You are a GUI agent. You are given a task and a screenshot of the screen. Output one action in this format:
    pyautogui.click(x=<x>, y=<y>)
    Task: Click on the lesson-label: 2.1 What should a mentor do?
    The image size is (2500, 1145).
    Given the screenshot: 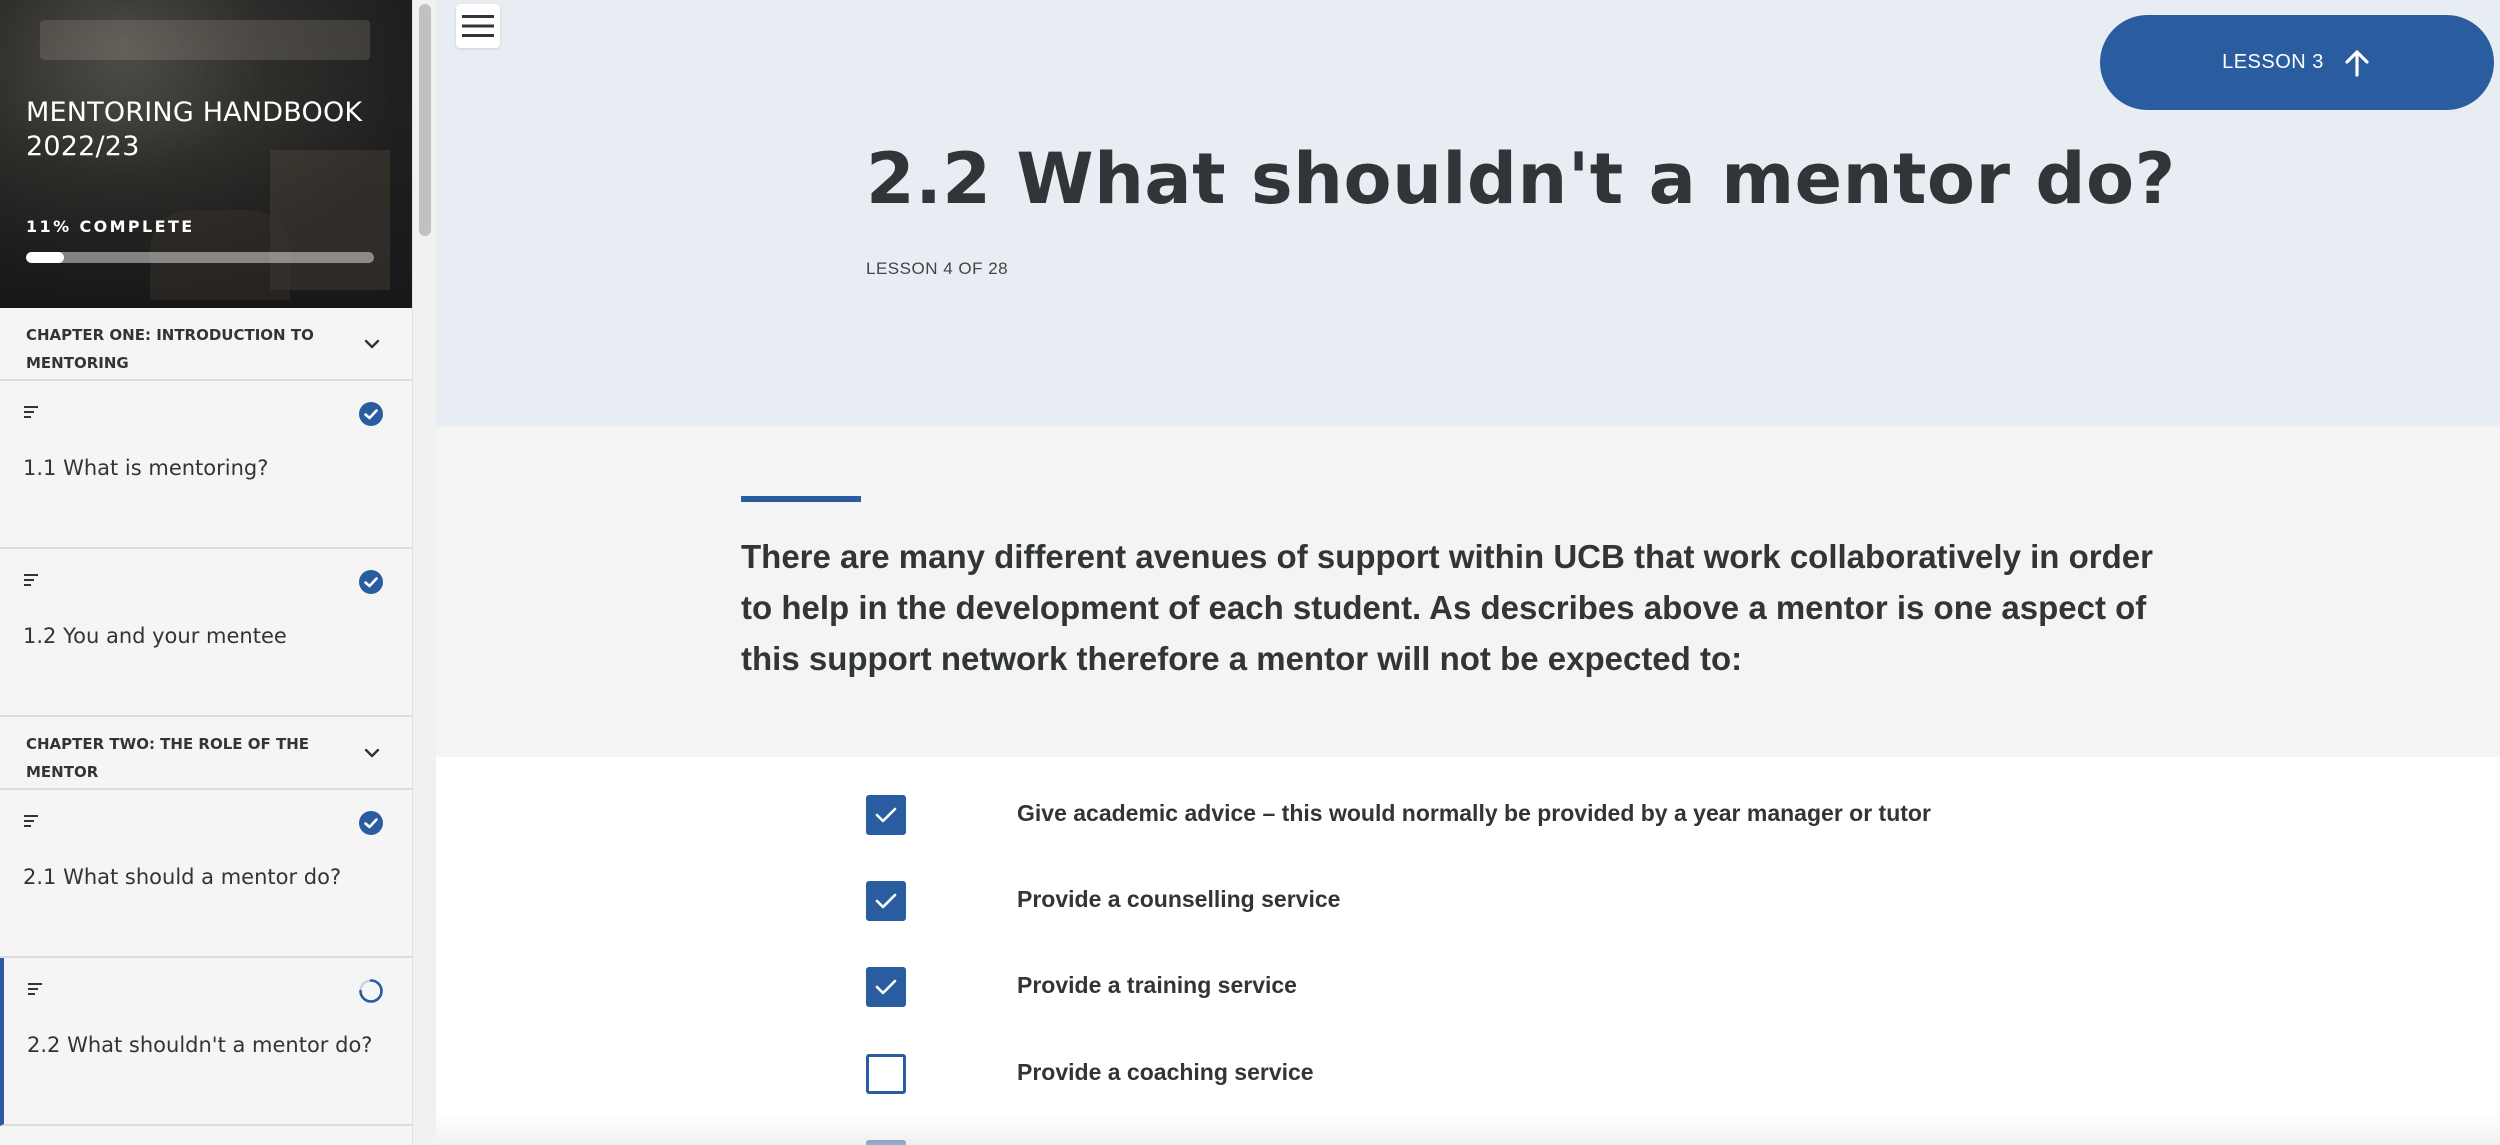 What is the action you would take?
    pyautogui.click(x=182, y=877)
    